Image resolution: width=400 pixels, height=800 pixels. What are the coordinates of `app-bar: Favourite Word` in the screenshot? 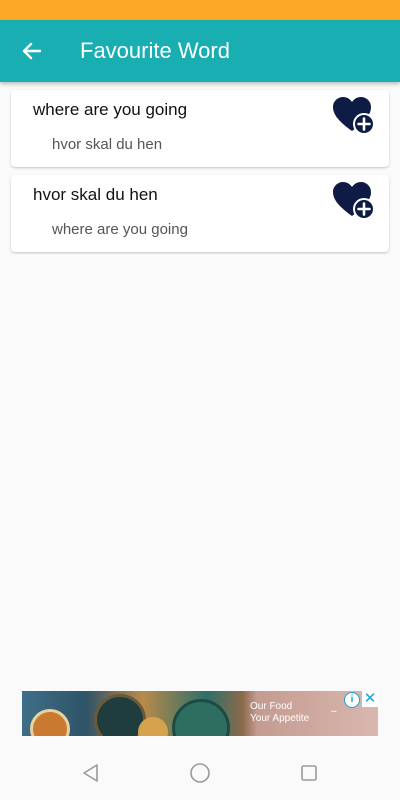 It's located at (200, 51).